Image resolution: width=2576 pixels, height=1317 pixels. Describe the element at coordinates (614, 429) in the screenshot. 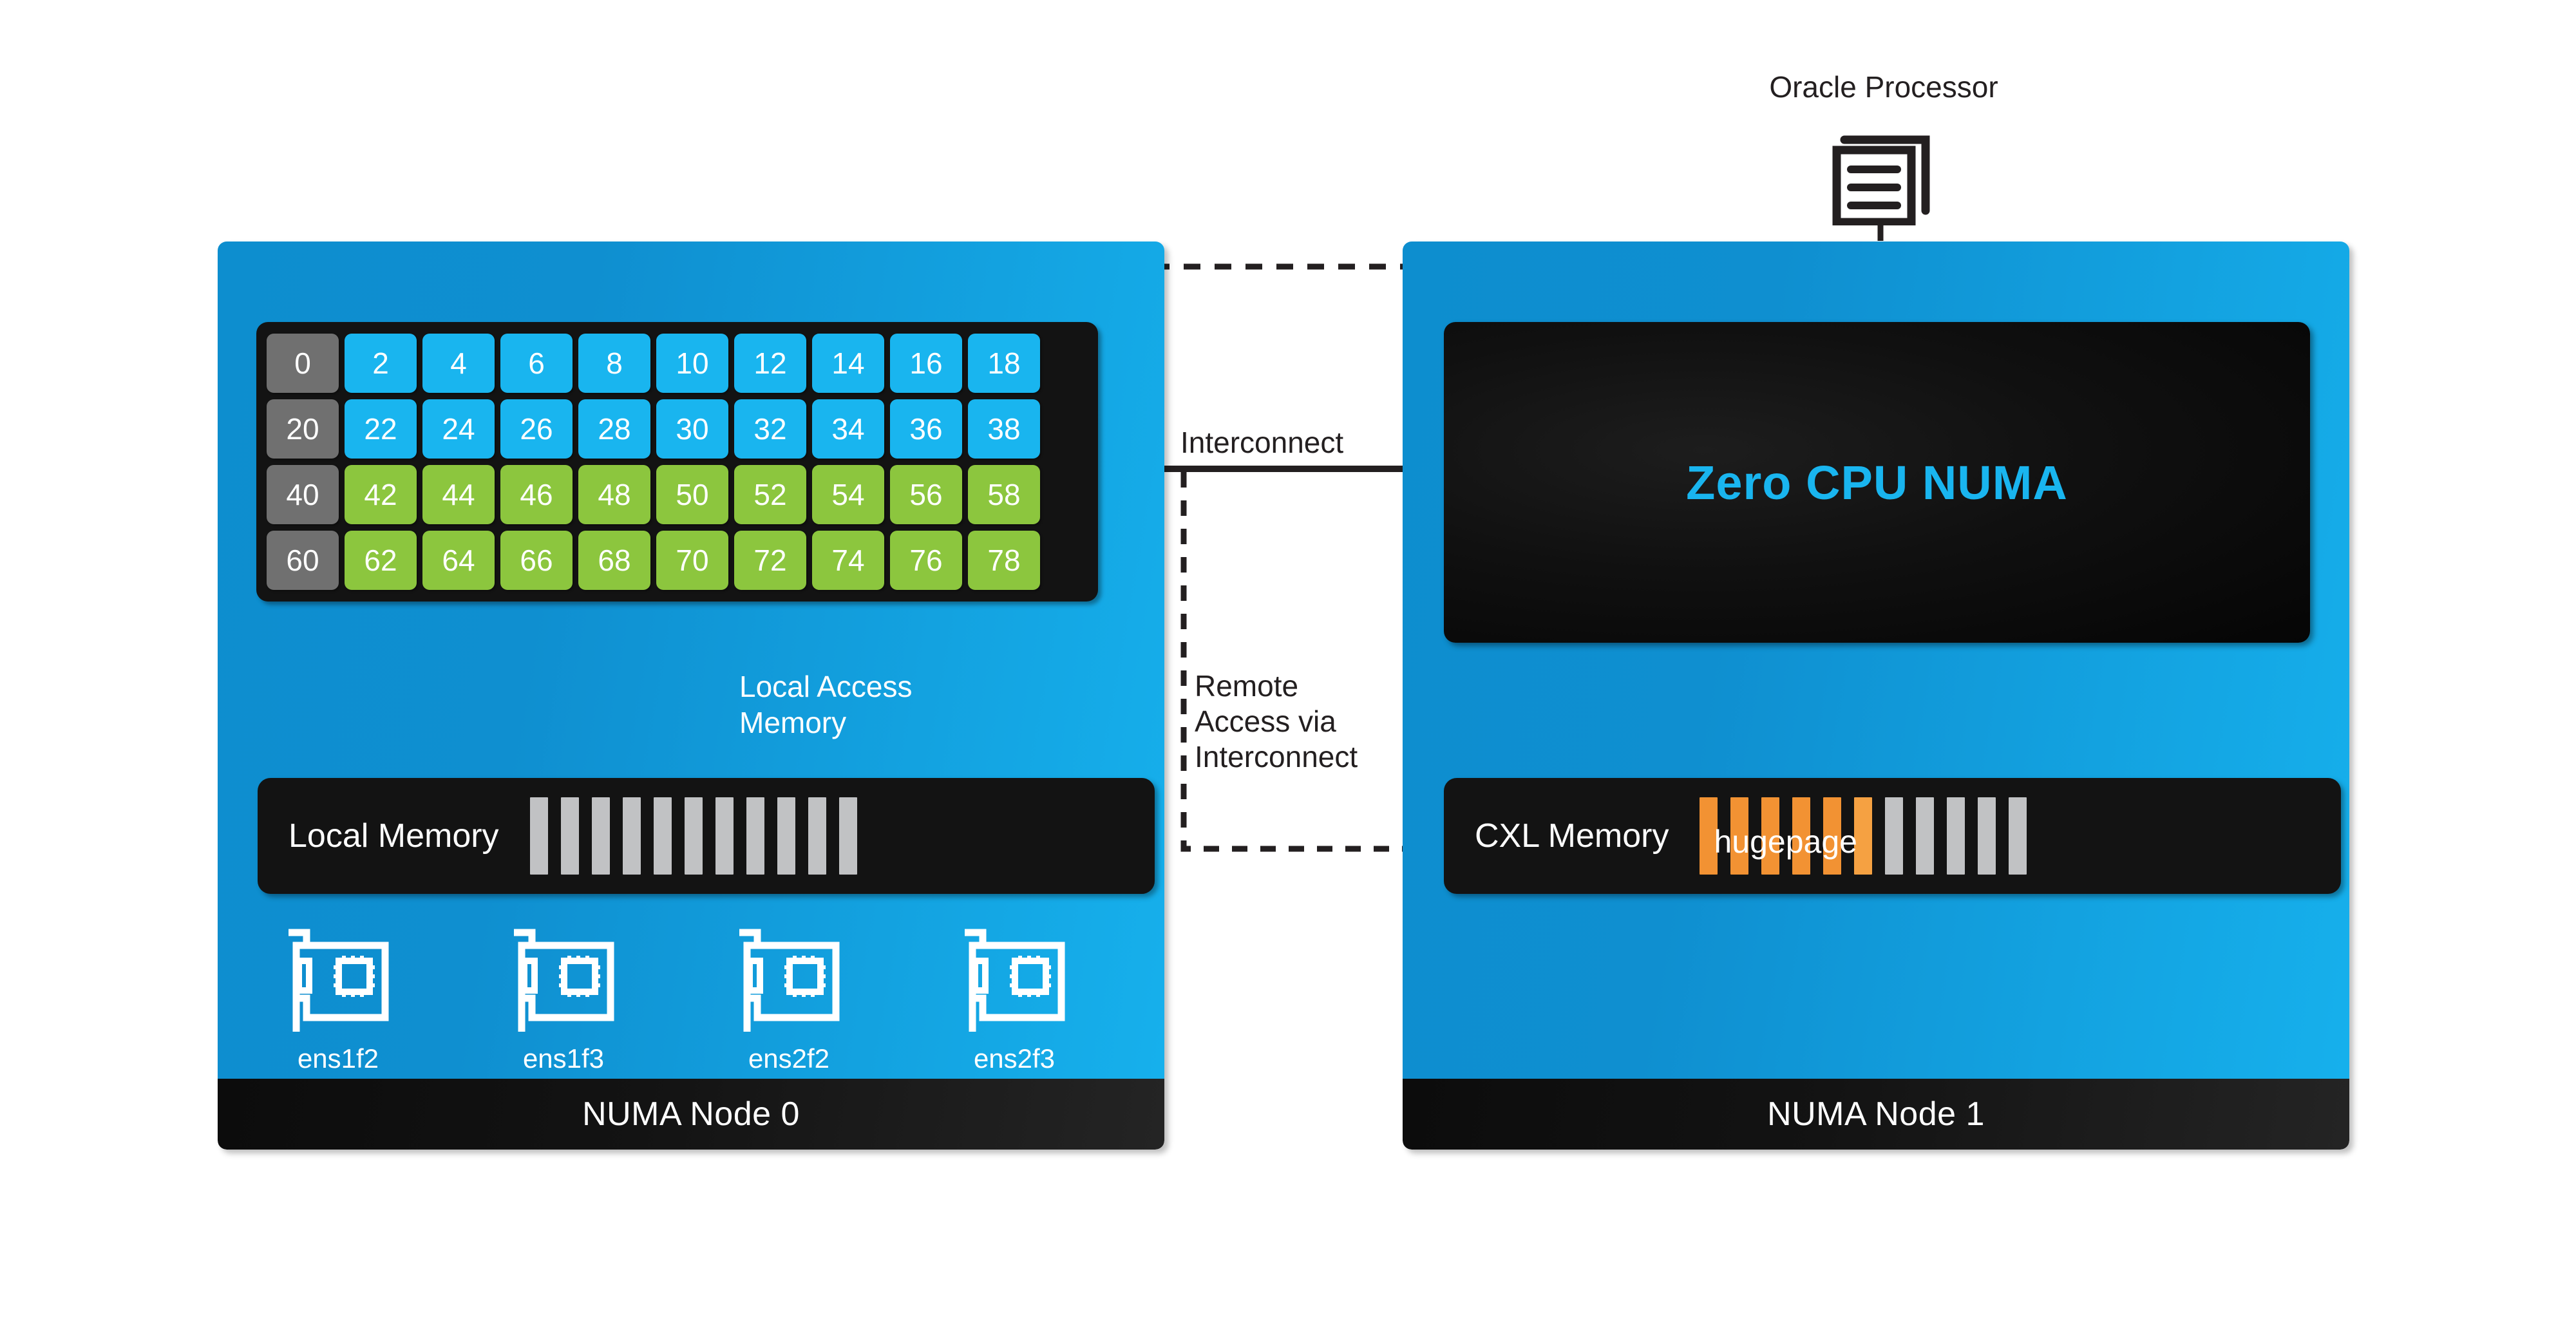

I see `core-cell: 28` at that location.